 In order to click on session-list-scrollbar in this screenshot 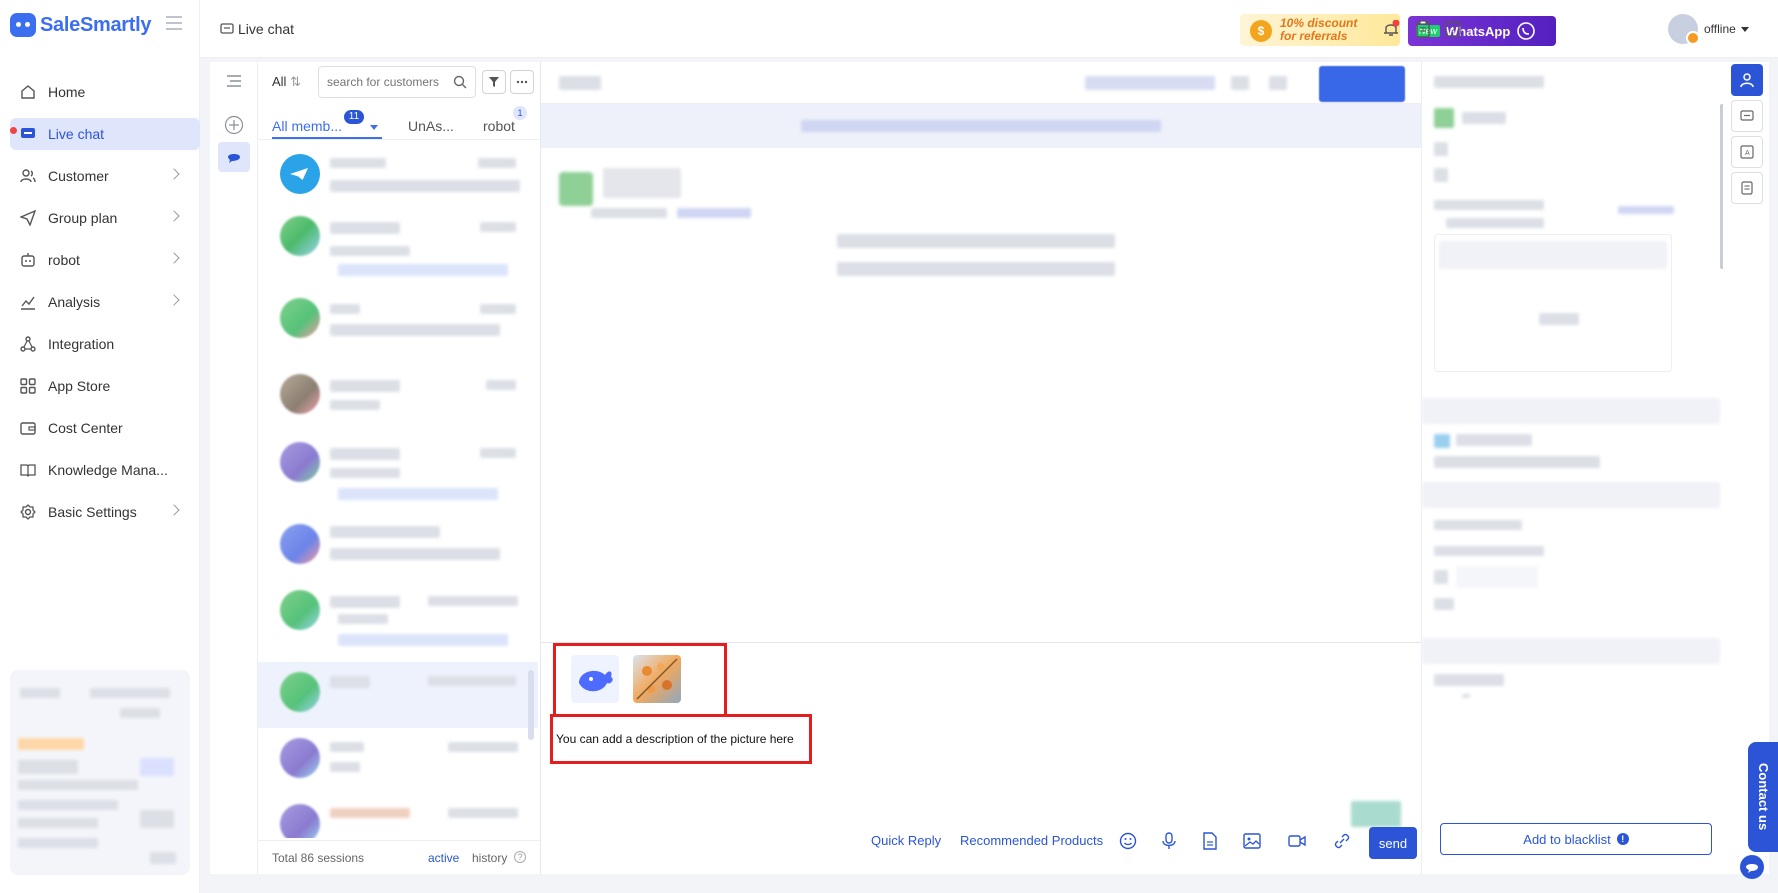, I will do `click(531, 705)`.